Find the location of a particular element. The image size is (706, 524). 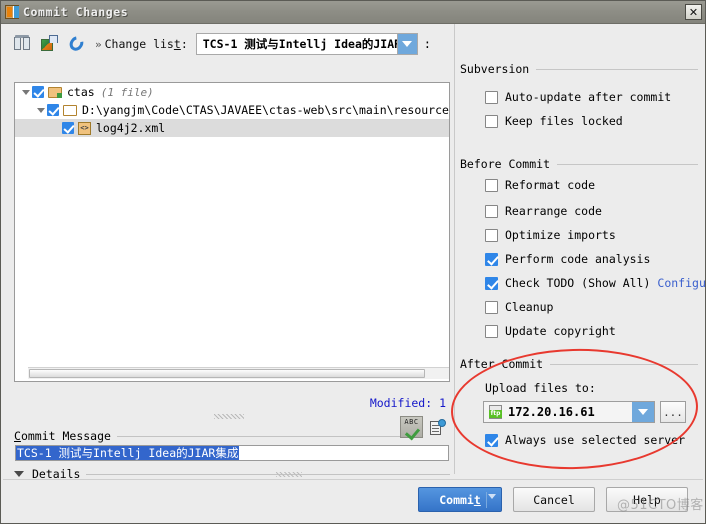

check-glyph is located at coordinates (412, 432).